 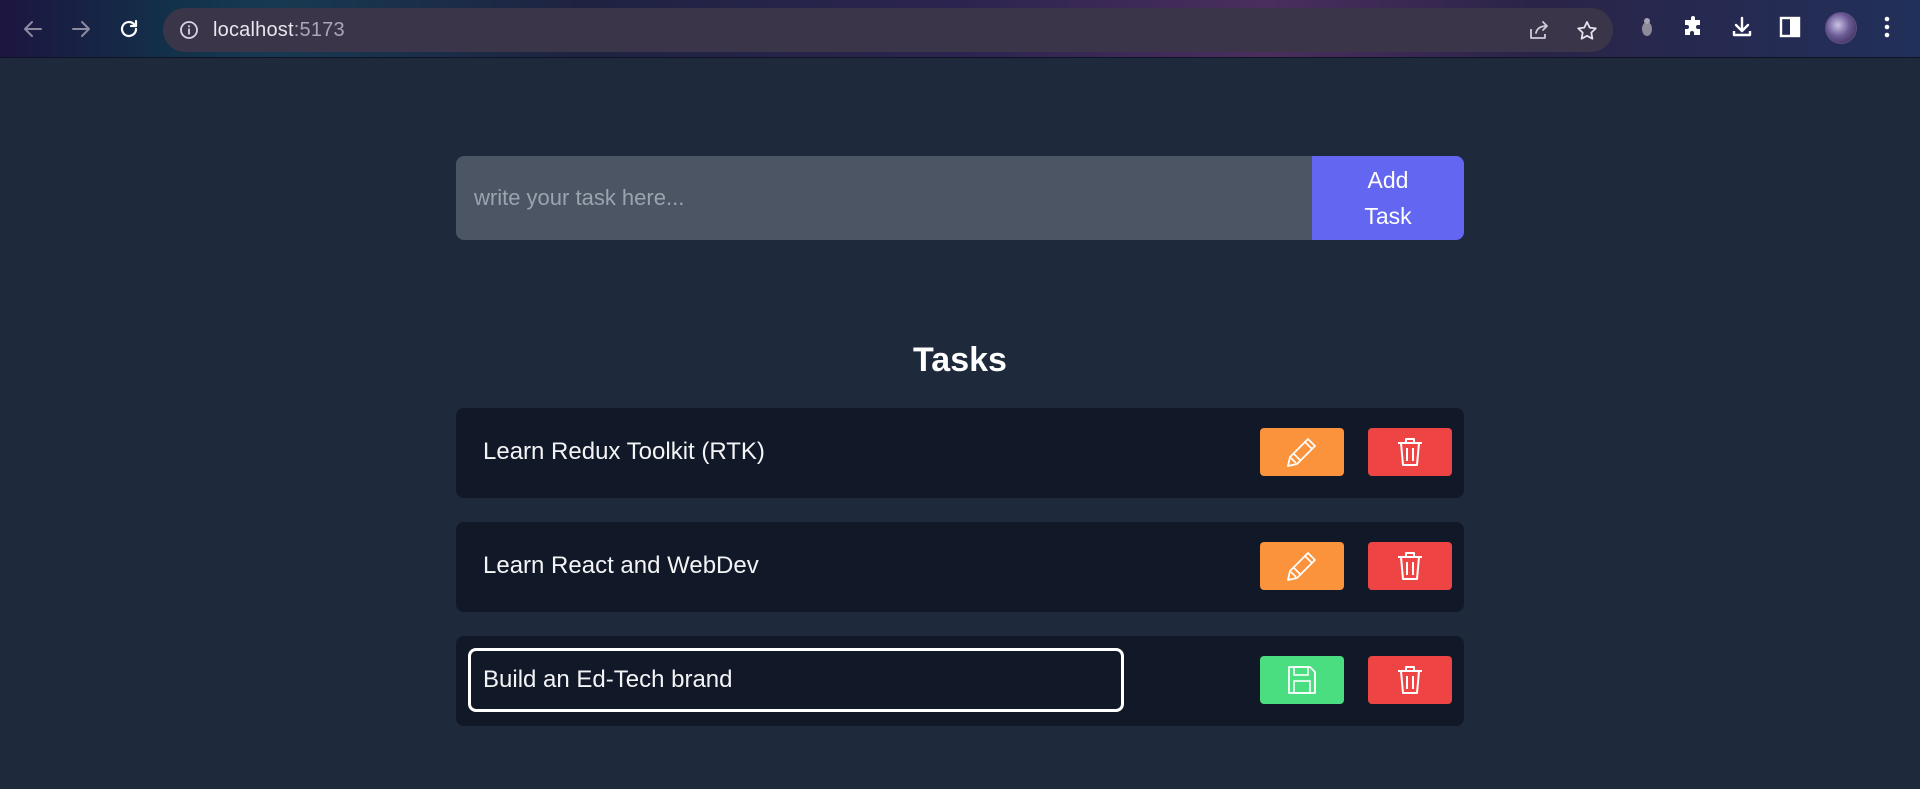 I want to click on profile-avatar, so click(x=1841, y=28).